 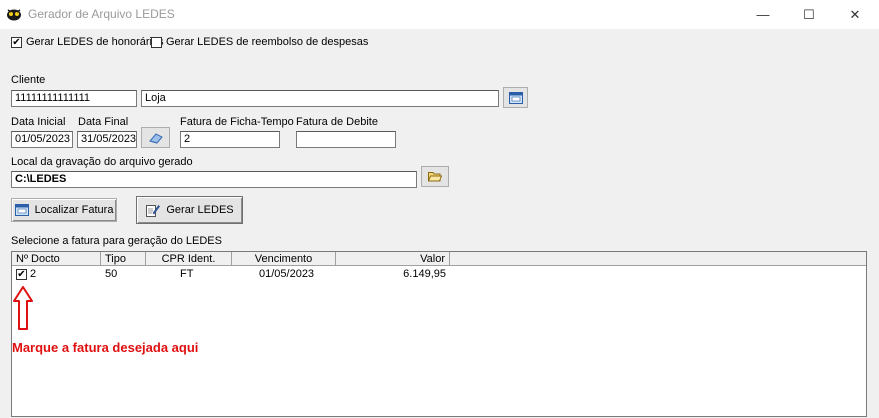 What do you see at coordinates (393, 259) in the screenshot?
I see `header-valor: Valor` at bounding box center [393, 259].